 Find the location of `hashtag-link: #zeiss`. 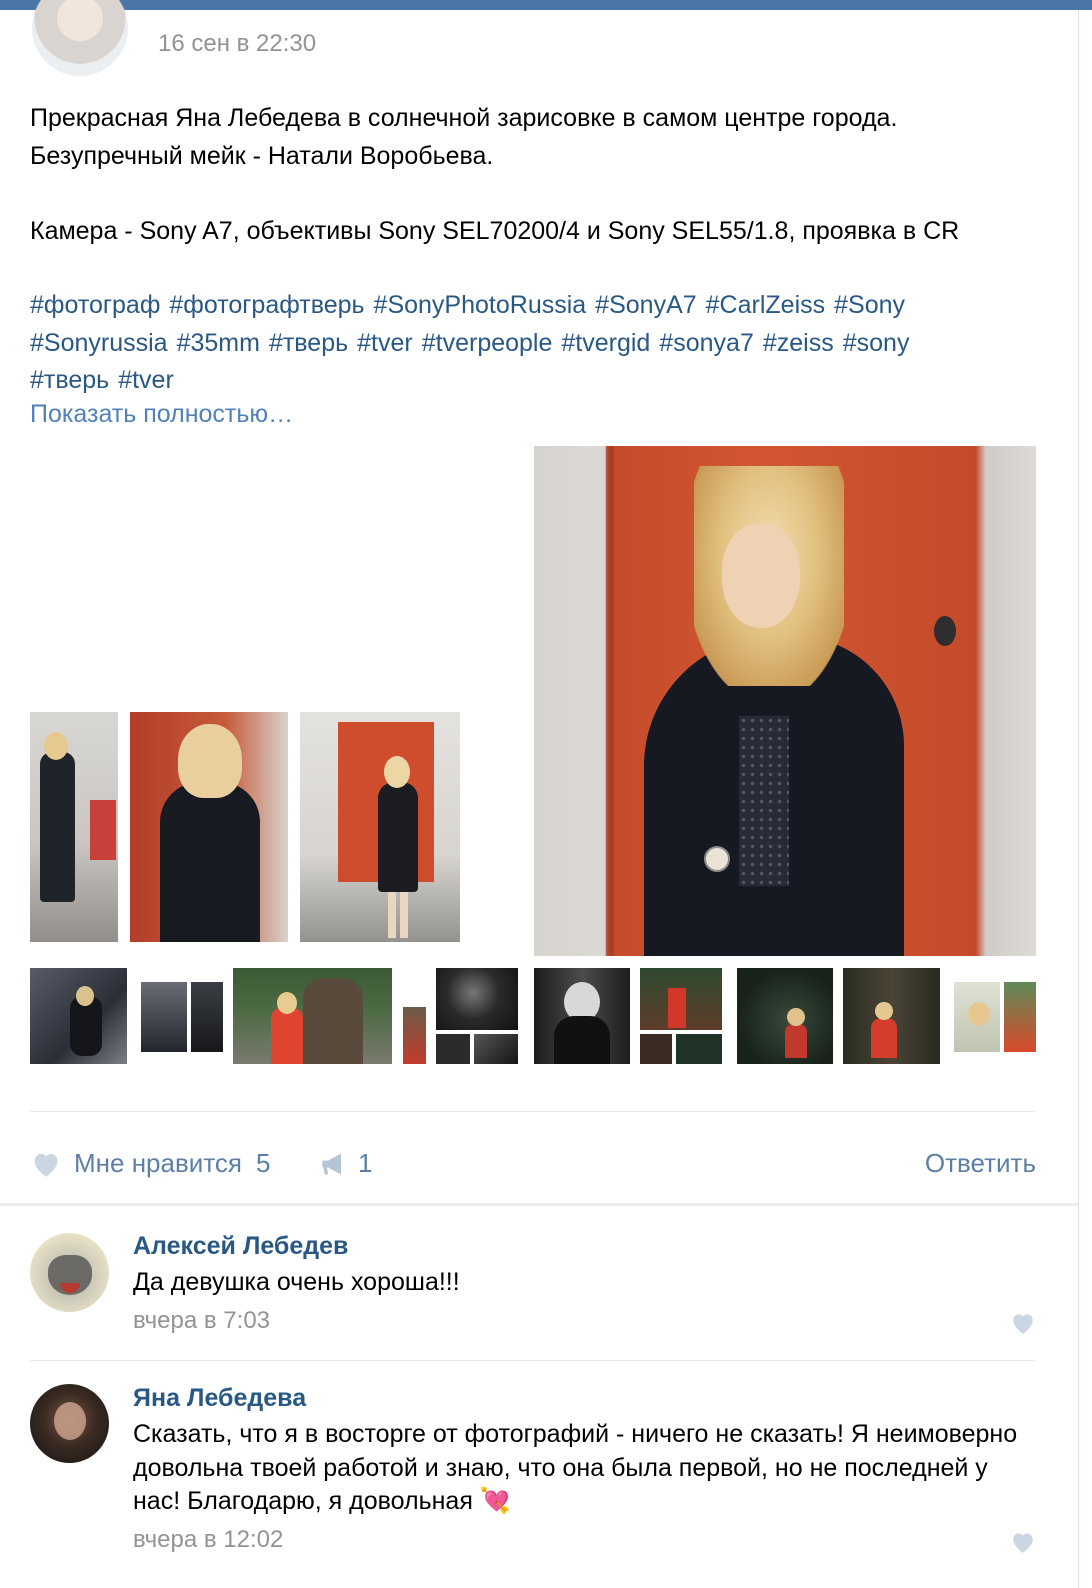

hashtag-link: #zeiss is located at coordinates (798, 343).